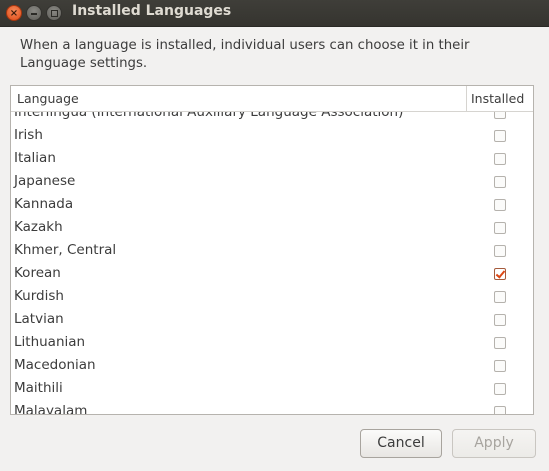 Image resolution: width=549 pixels, height=471 pixels. Describe the element at coordinates (274, 13) in the screenshot. I see `title-bar: × Installed Languages` at that location.